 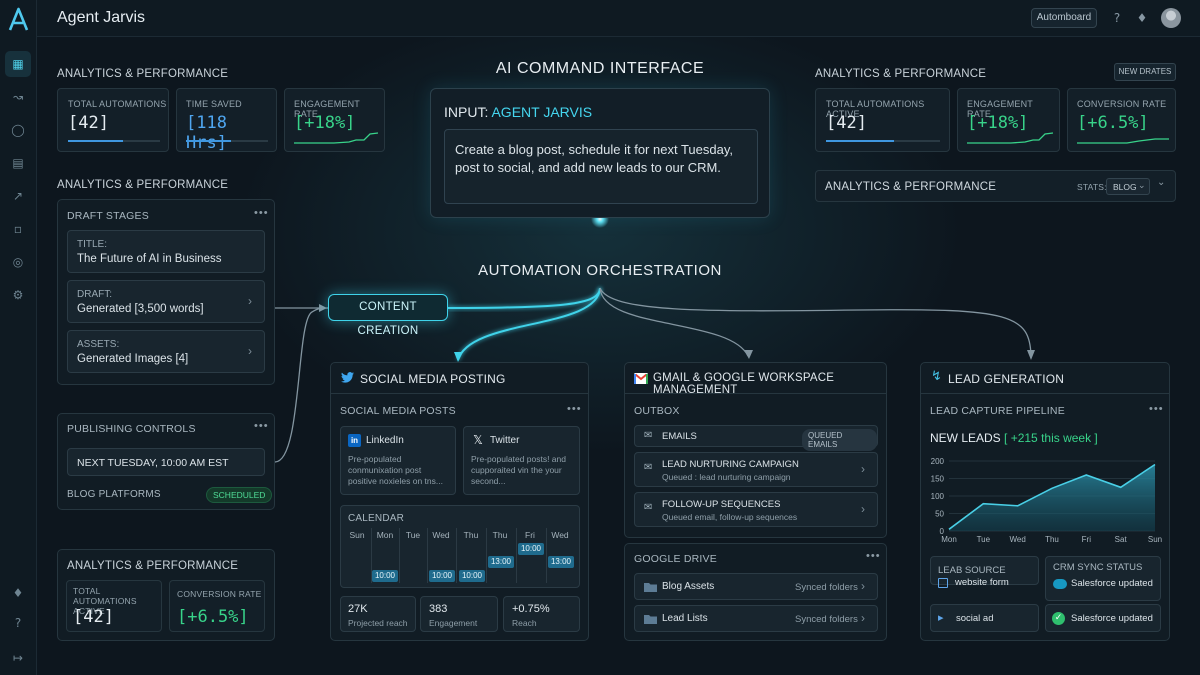 I want to click on schedule-date: NEXT TUESDAY, 10:00 AM EST, so click(x=153, y=463).